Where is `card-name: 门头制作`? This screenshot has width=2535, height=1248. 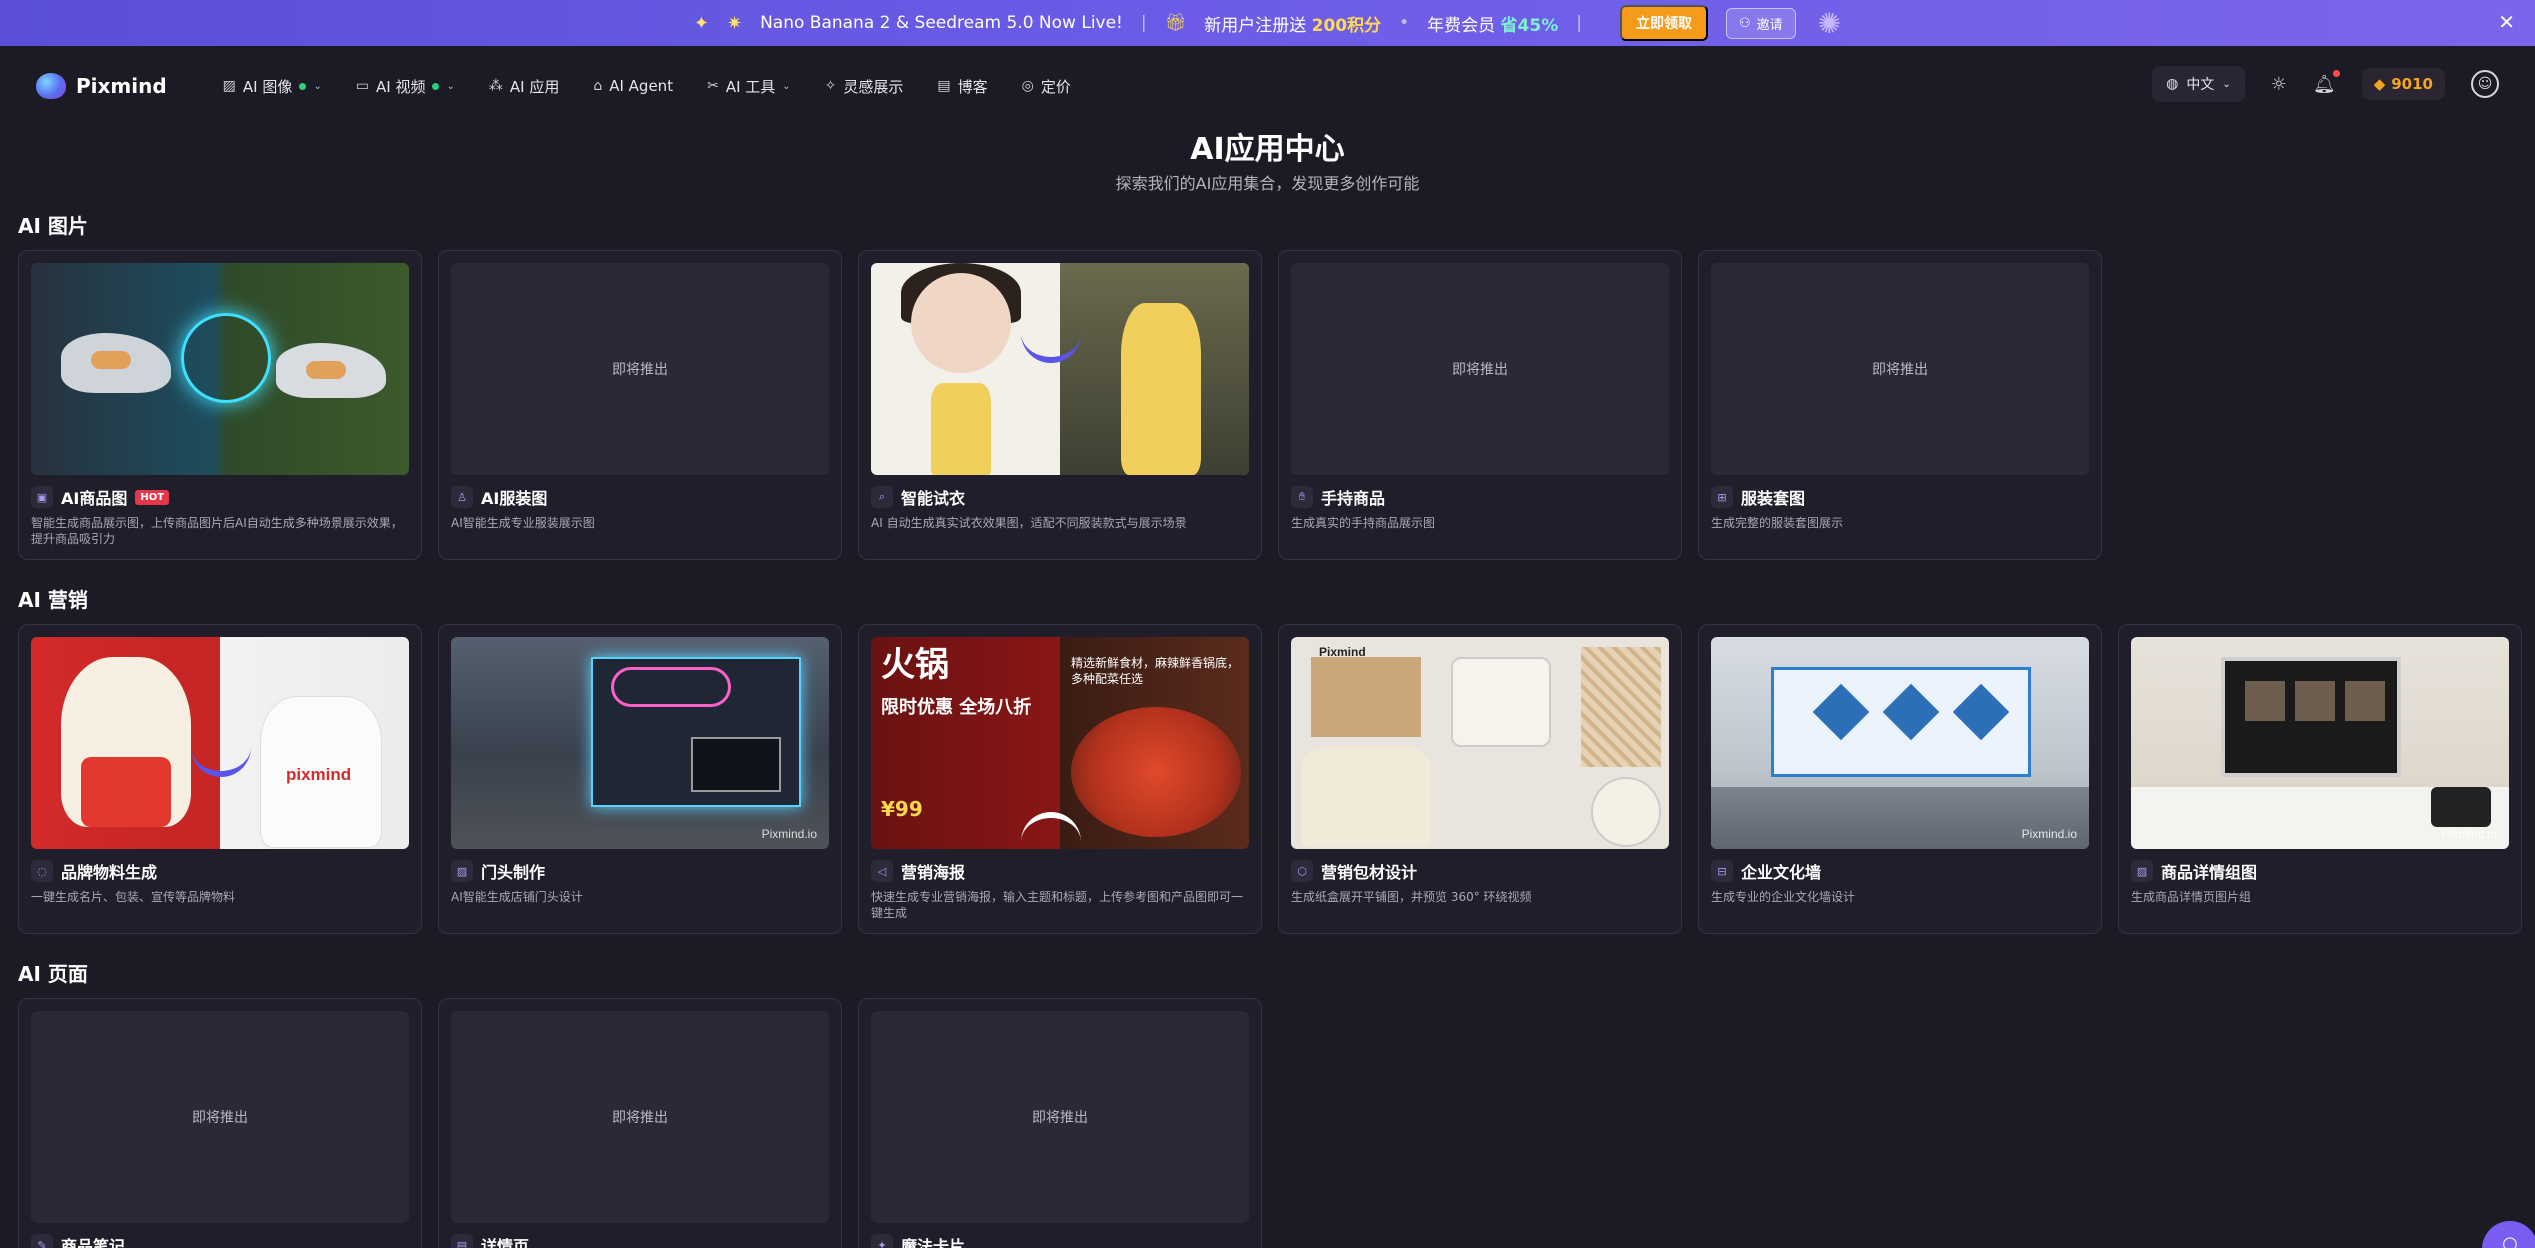 card-name: 门头制作 is located at coordinates (513, 872).